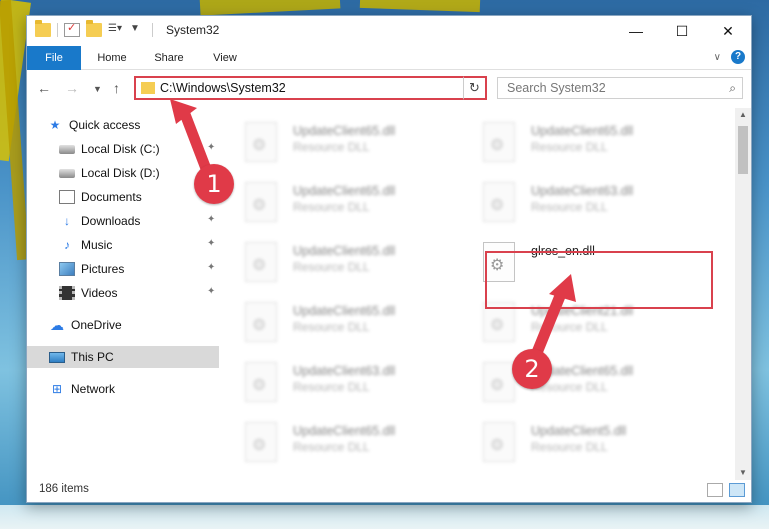  I want to click on step-2-badge: 2, so click(532, 369).